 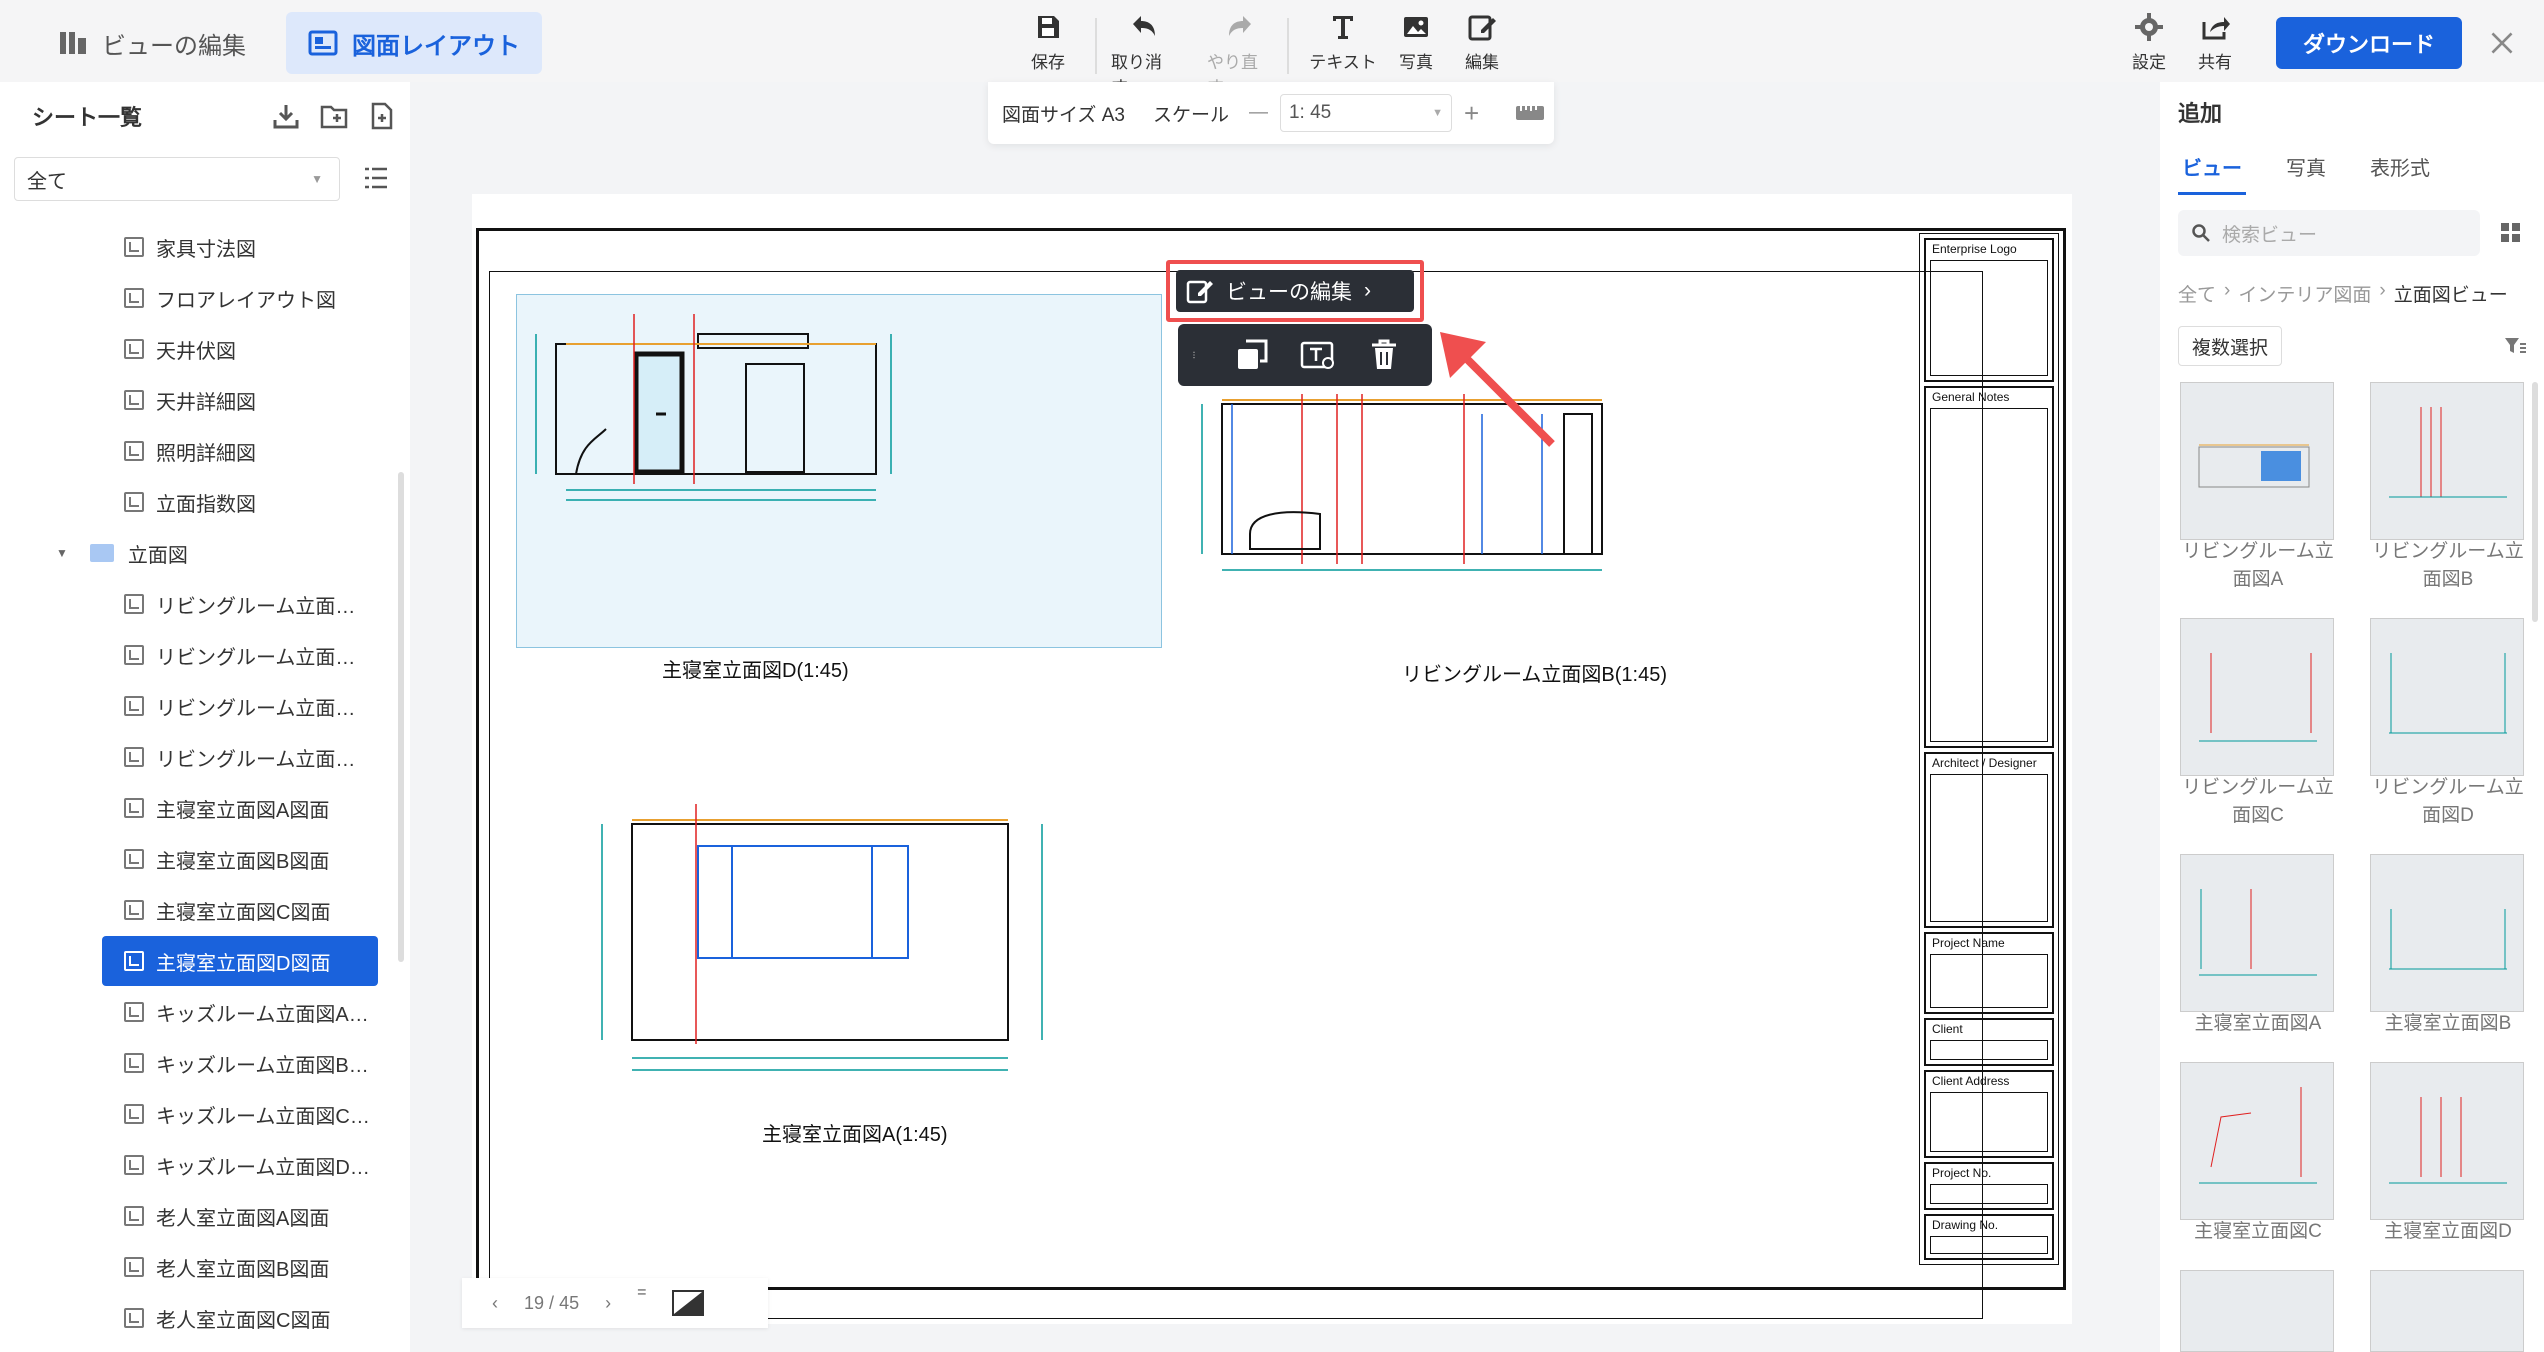 I want to click on scale-decrease-button: —, so click(x=1258, y=113).